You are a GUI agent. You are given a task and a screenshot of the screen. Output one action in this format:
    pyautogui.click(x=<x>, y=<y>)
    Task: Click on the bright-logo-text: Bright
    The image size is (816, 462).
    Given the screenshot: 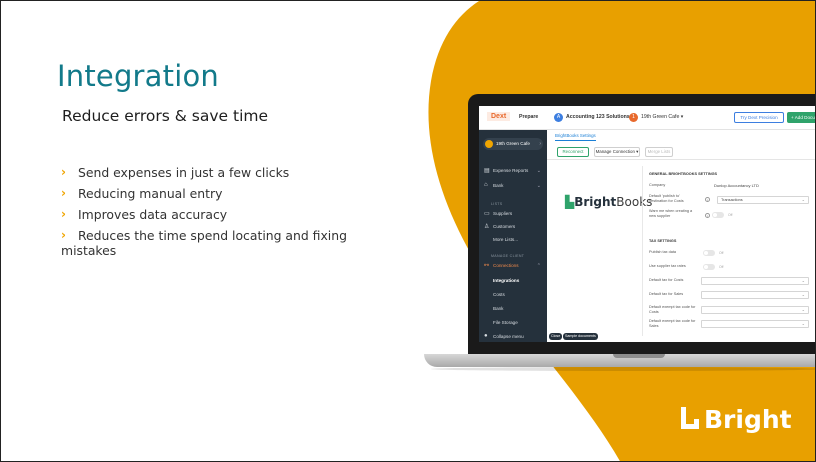 What is the action you would take?
    pyautogui.click(x=748, y=419)
    